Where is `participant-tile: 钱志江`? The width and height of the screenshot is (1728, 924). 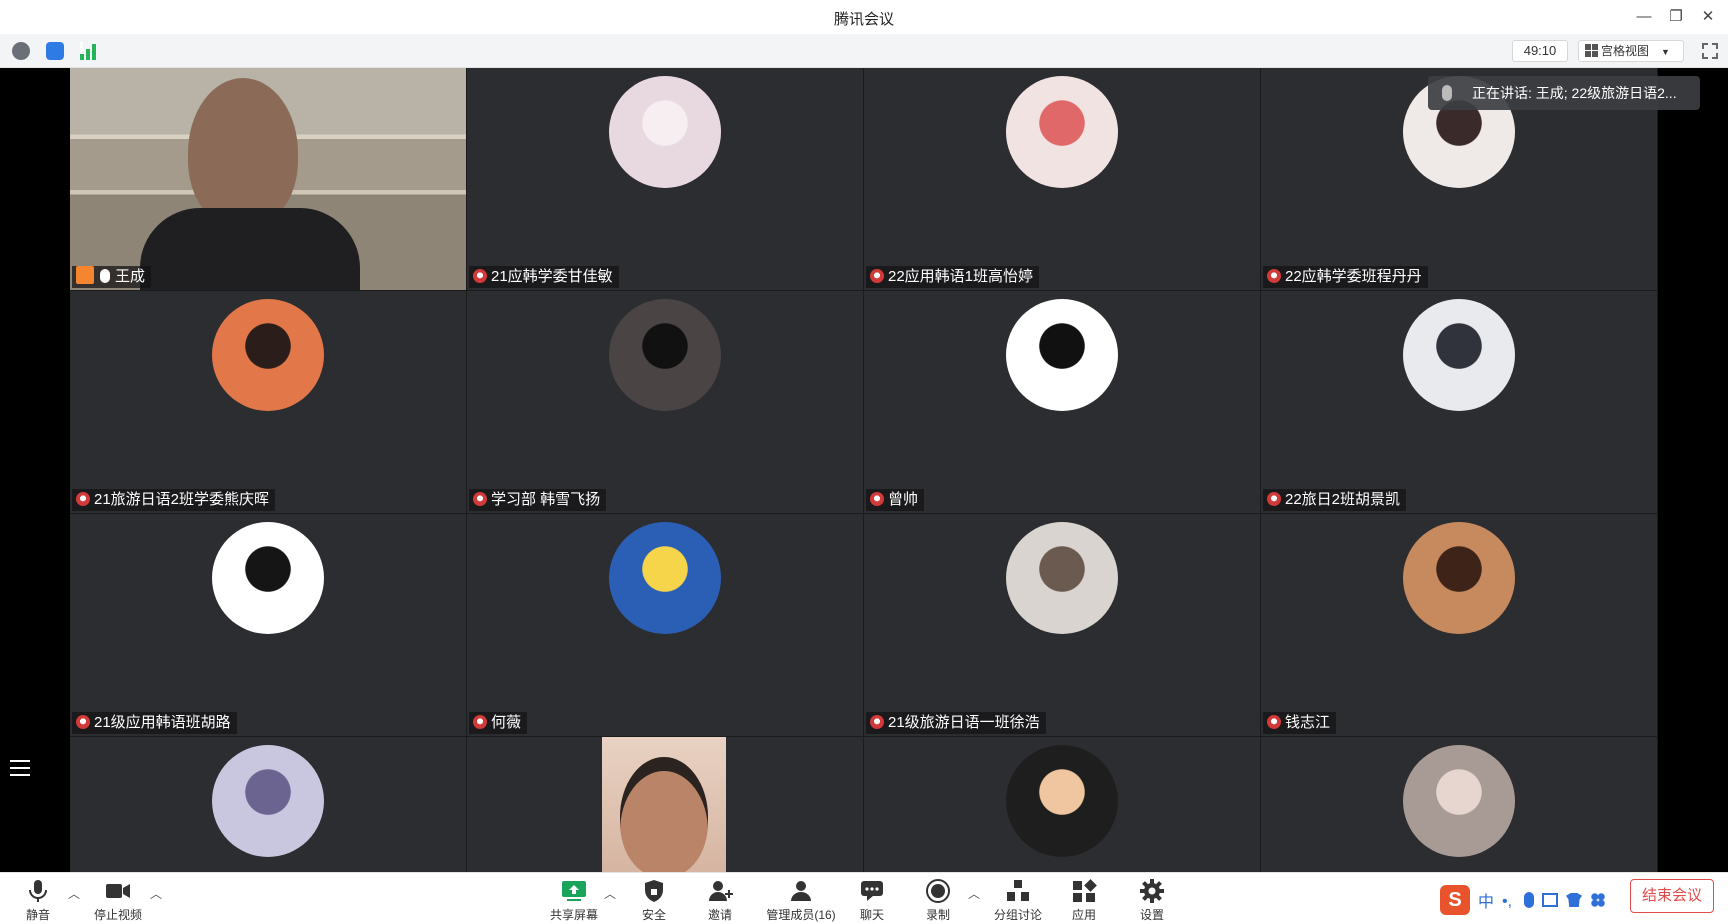 participant-tile: 钱志江 is located at coordinates (1459, 625).